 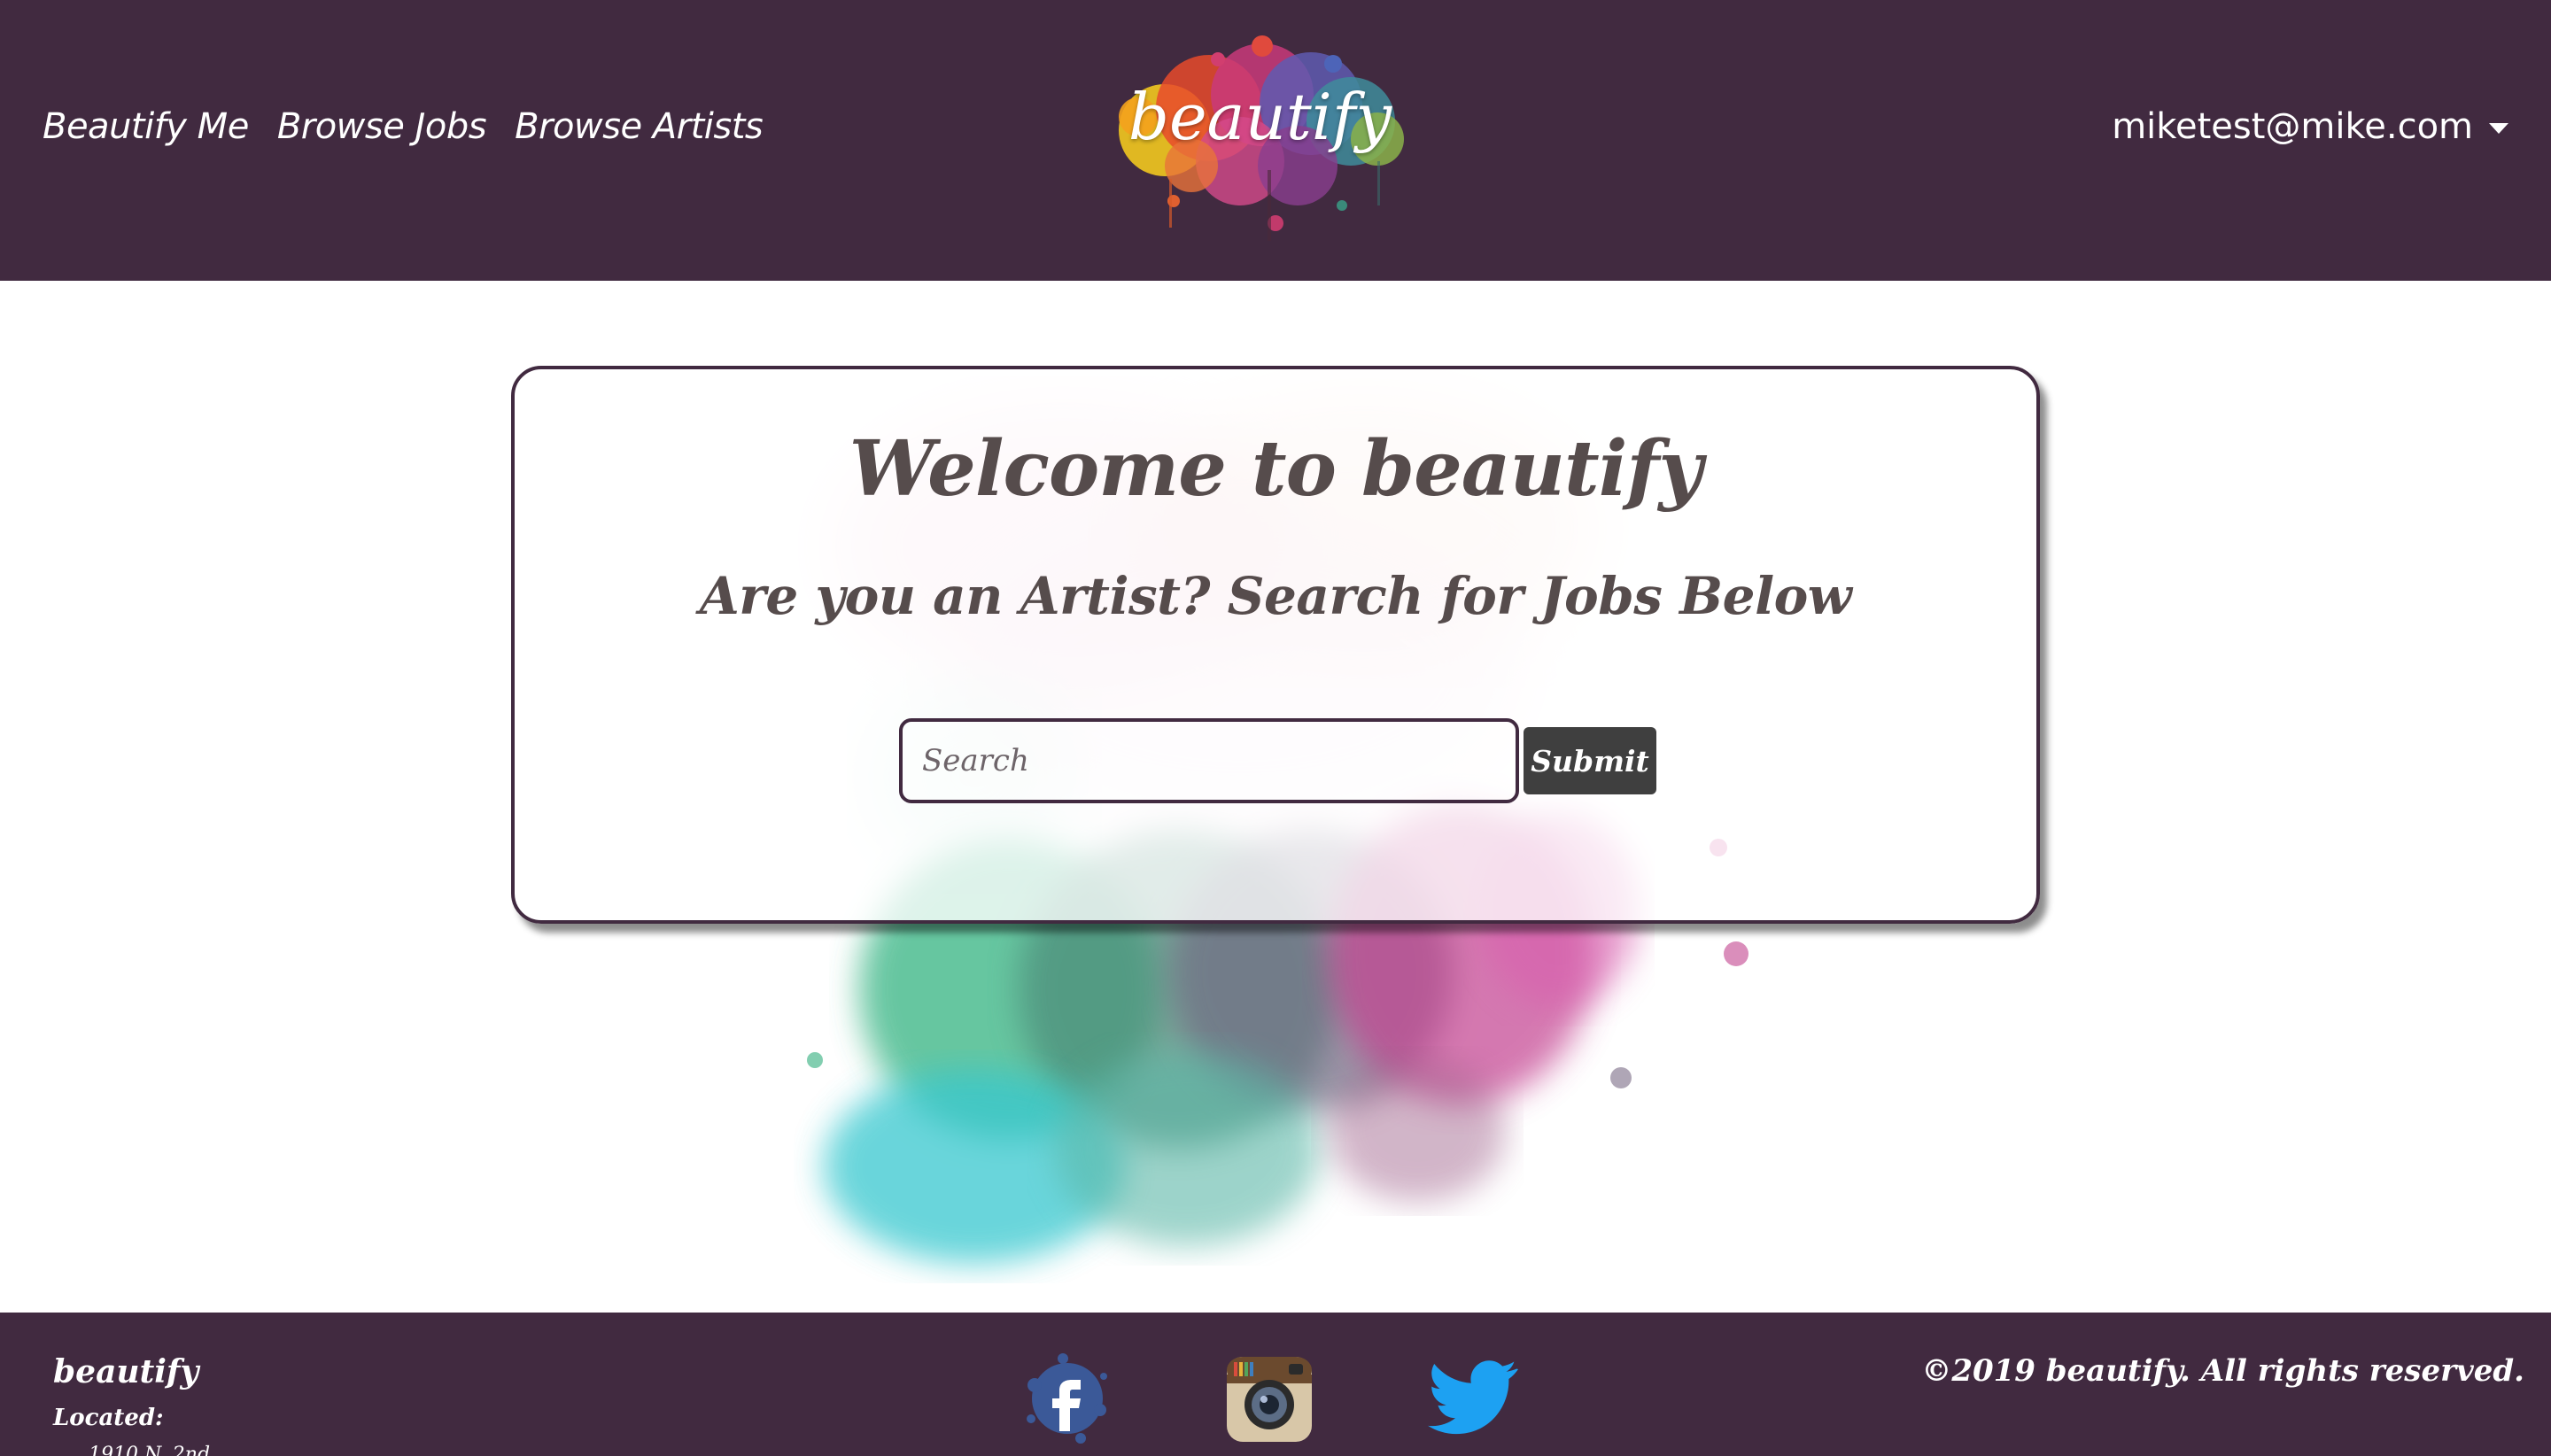 I want to click on search-input, so click(x=1209, y=760).